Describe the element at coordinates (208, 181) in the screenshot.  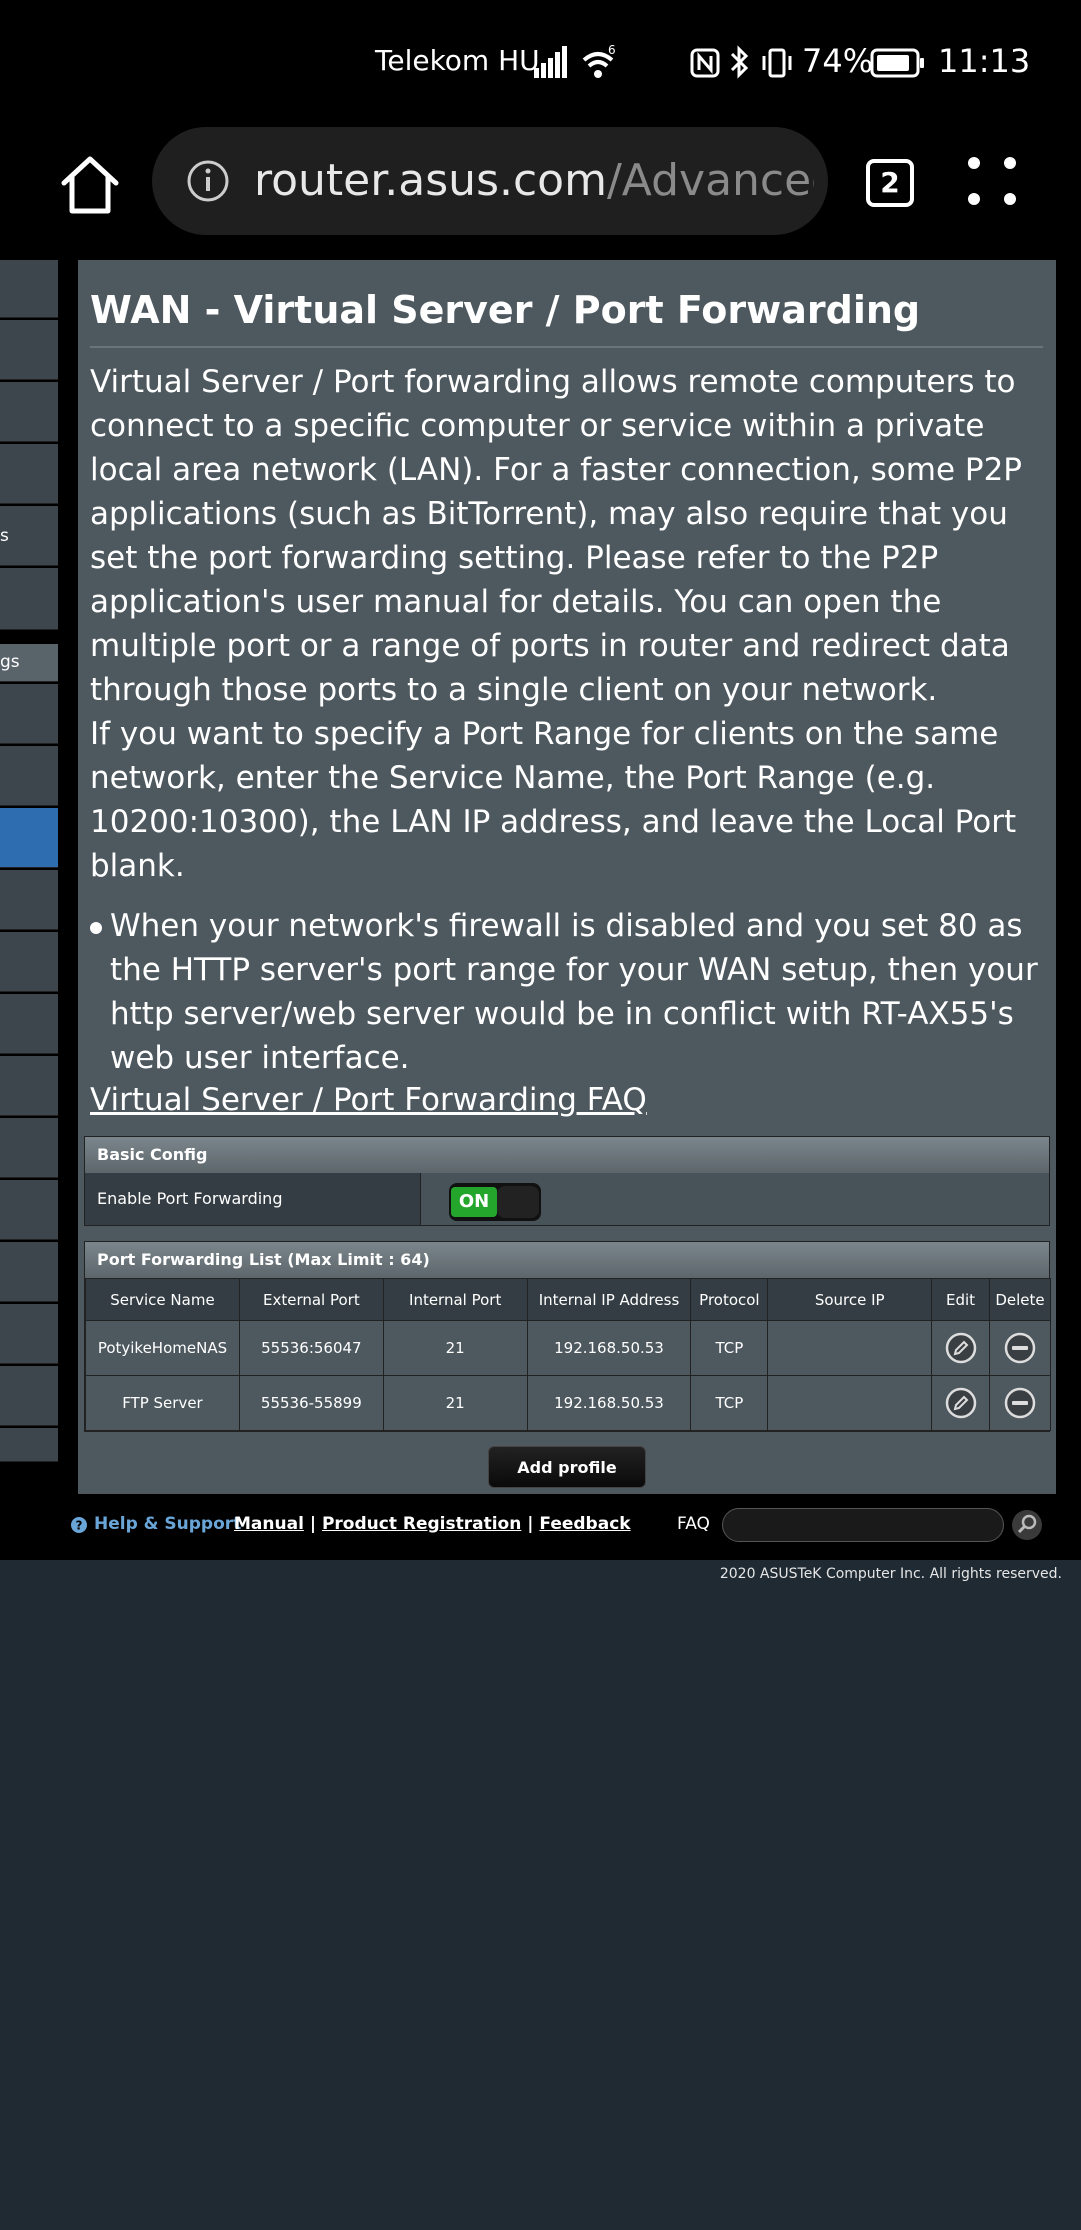
I see `info-icon` at that location.